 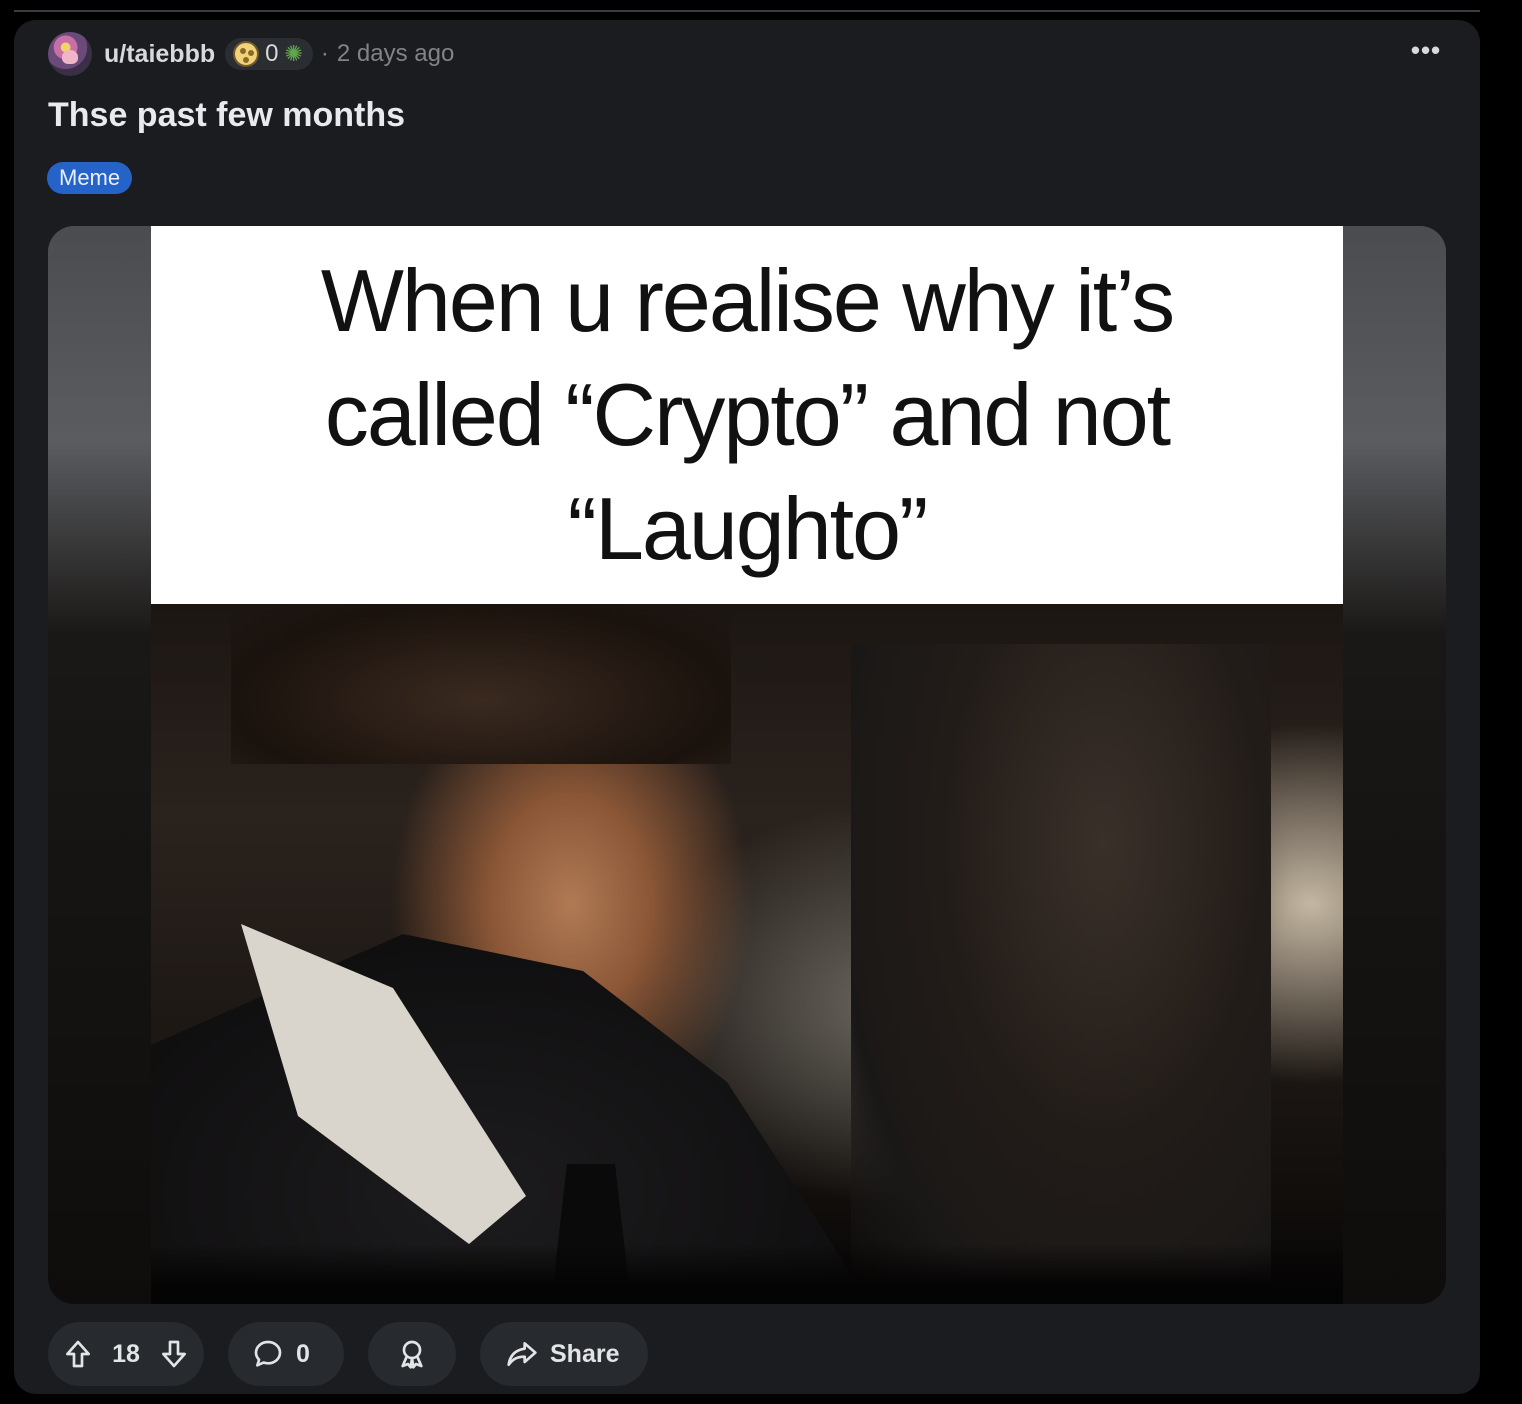 I want to click on post-title: Thse past few months, so click(x=226, y=115).